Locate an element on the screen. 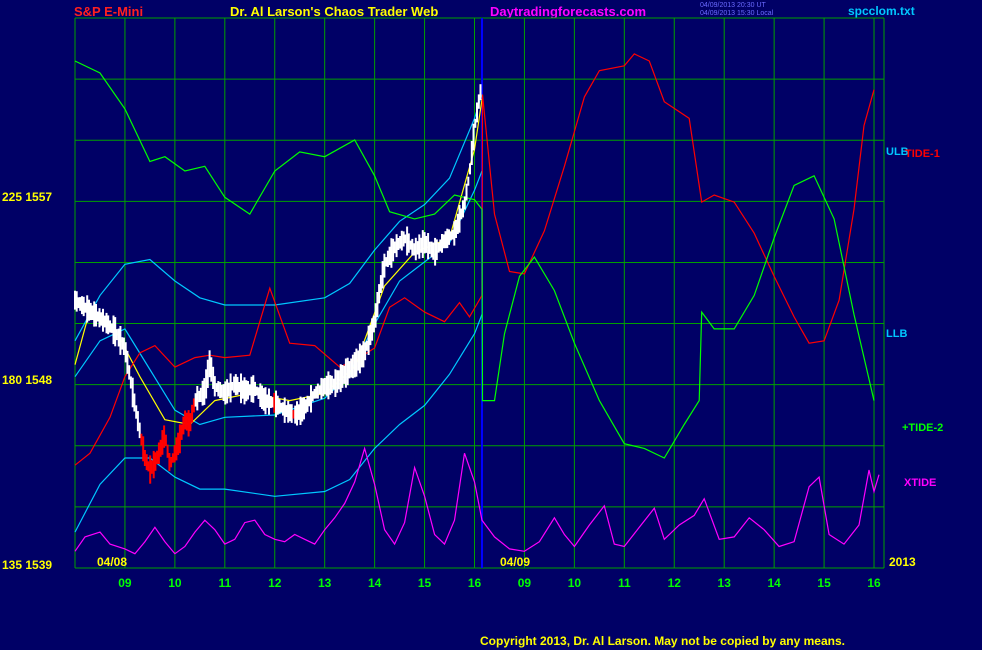  tide2-label: +TIDE-2 is located at coordinates (922, 428).